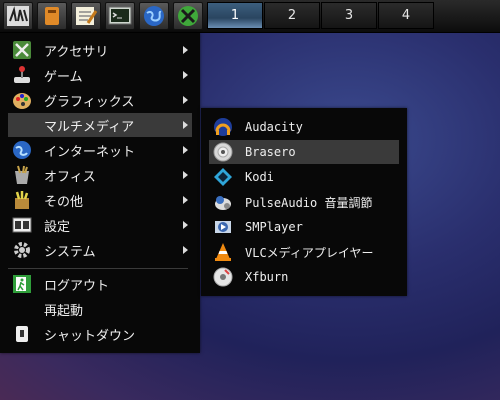 This screenshot has width=500, height=400. I want to click on workspace-1: 1, so click(235, 15).